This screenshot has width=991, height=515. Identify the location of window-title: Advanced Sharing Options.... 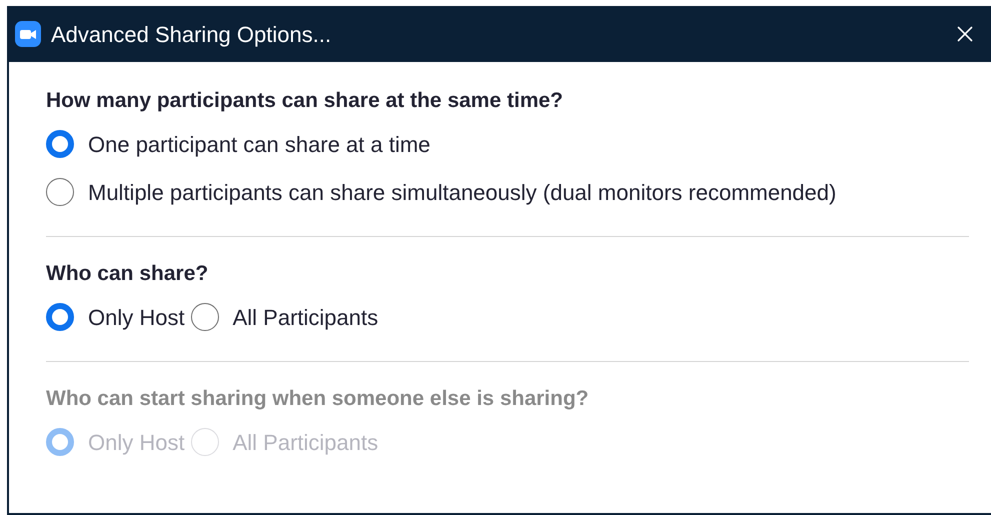
(191, 34).